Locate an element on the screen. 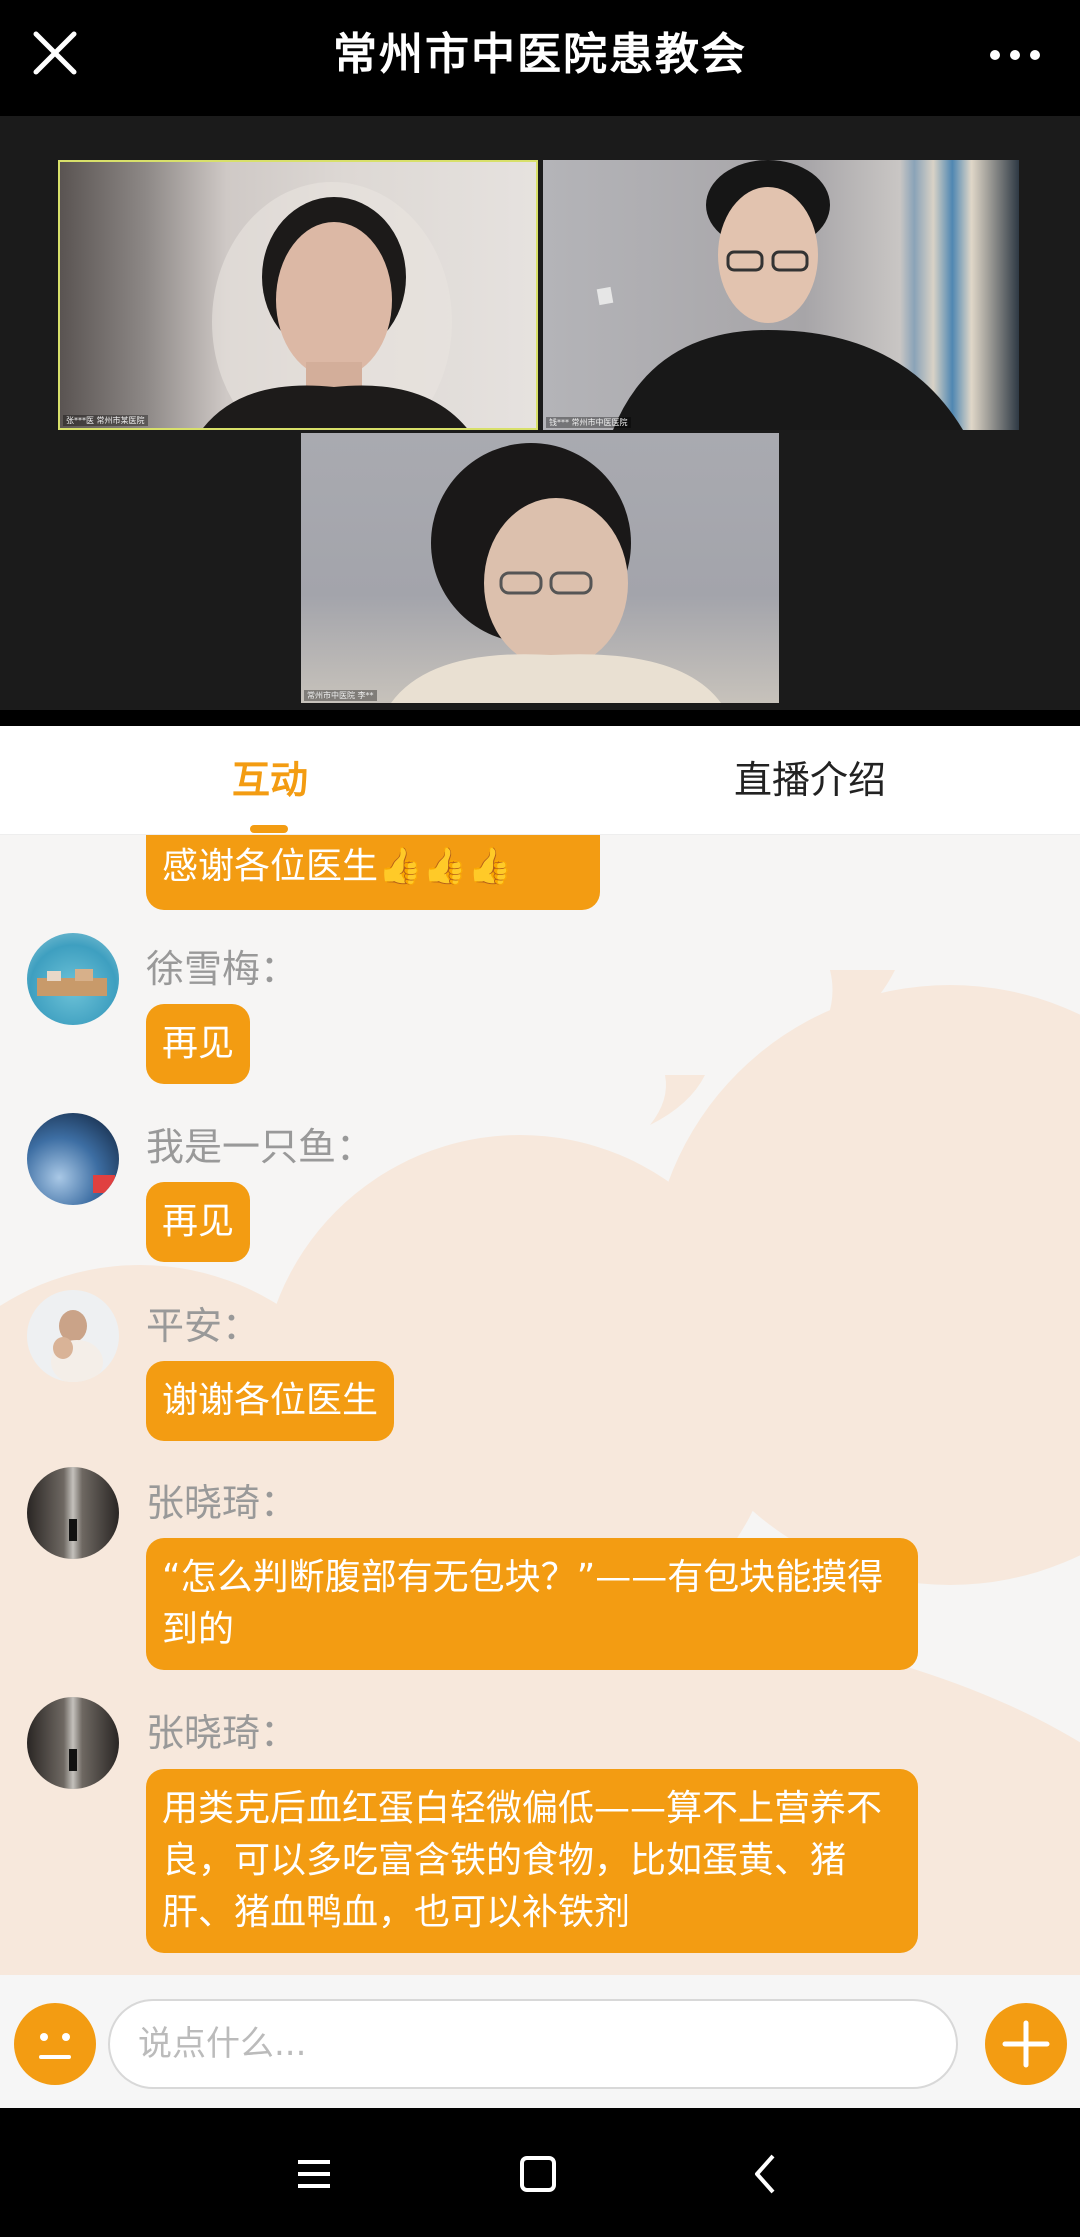  home-icon is located at coordinates (538, 2174).